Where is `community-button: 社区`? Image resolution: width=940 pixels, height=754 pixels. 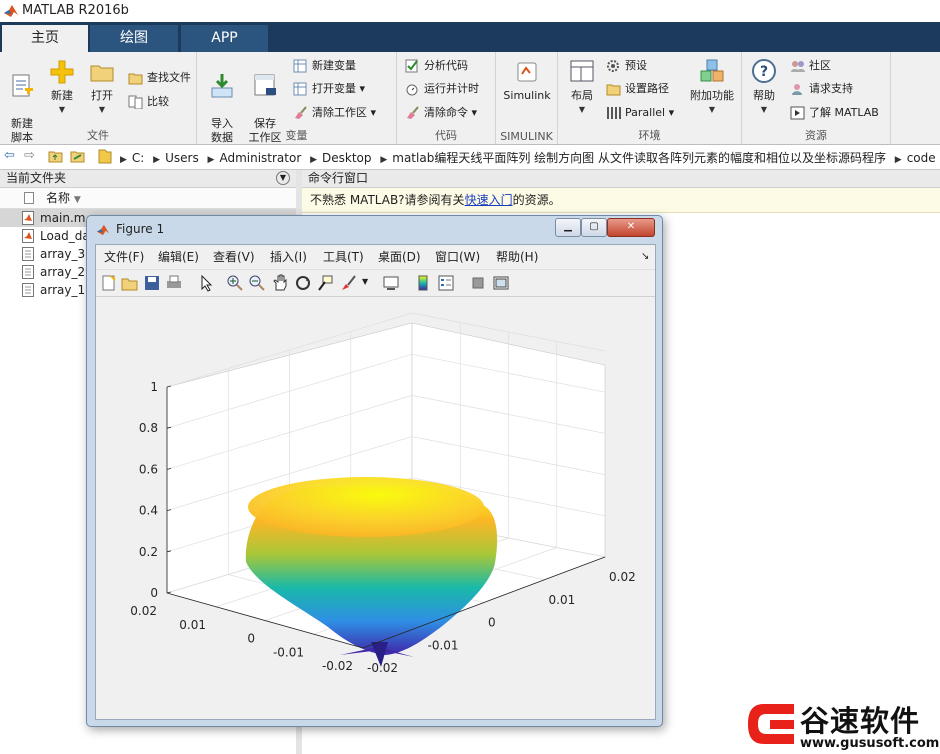
community-button: 社区 is located at coordinates (810, 66).